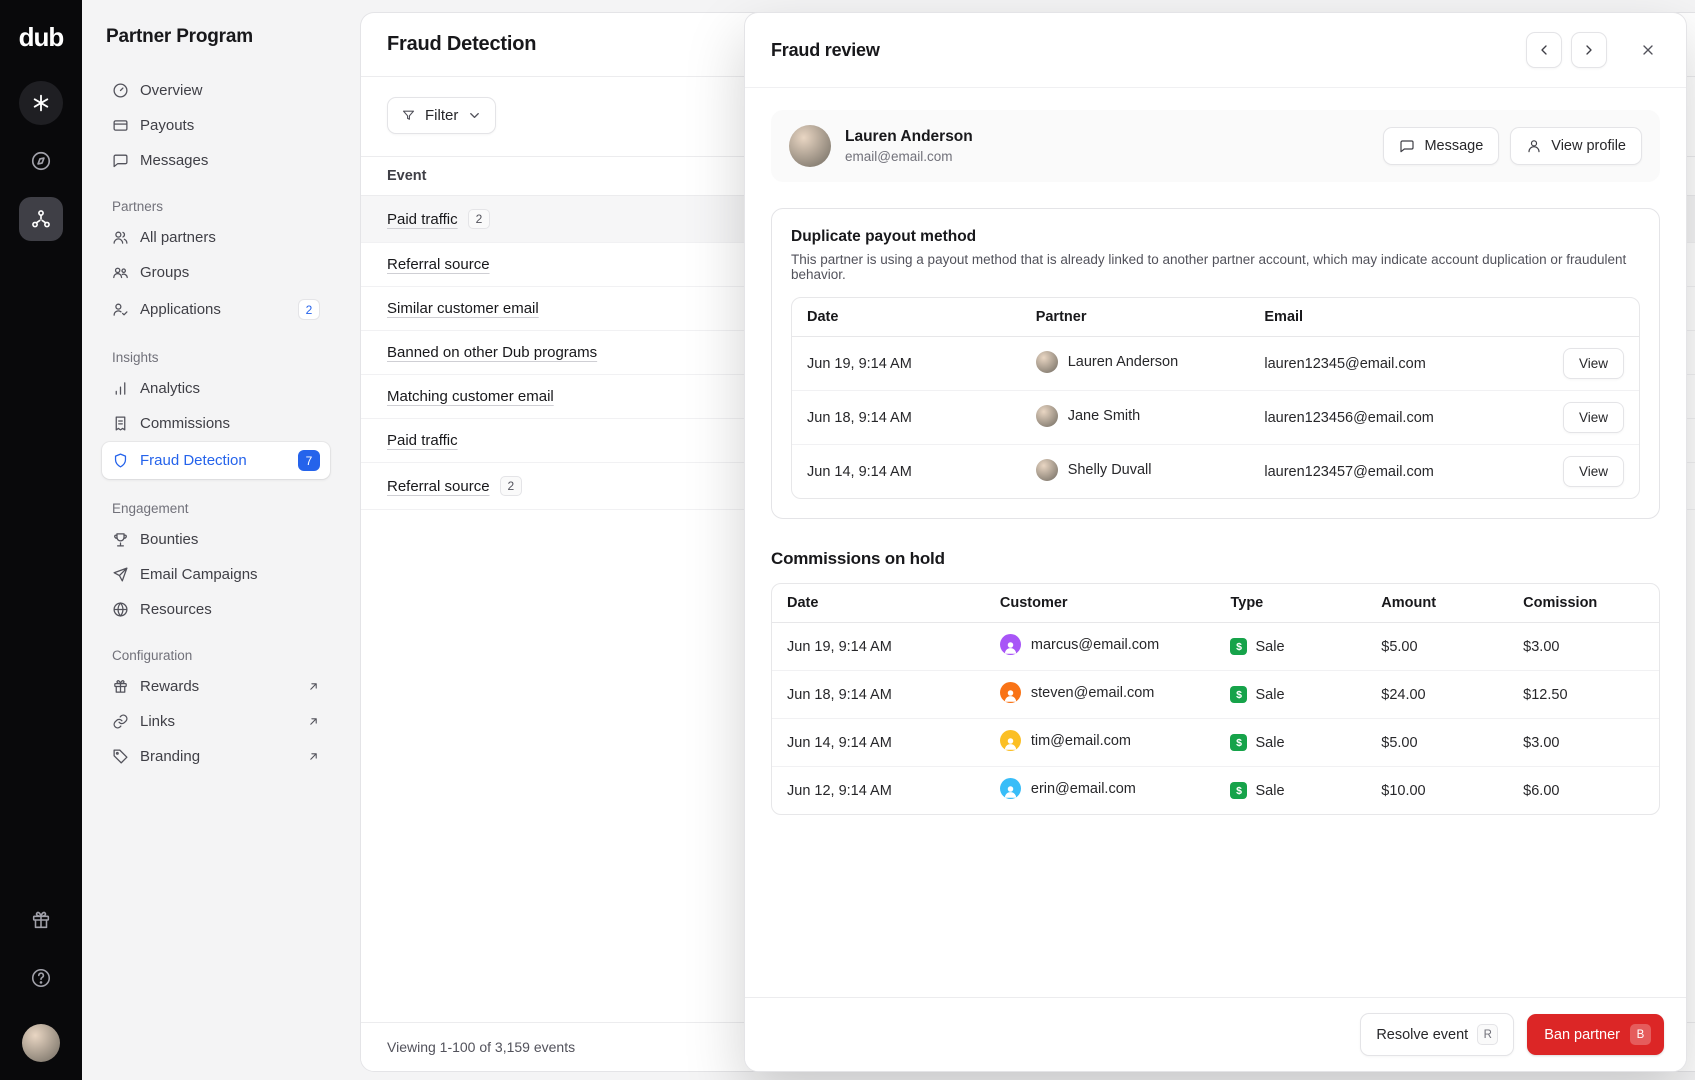 The height and width of the screenshot is (1080, 1695). Describe the element at coordinates (1582, 1034) in the screenshot. I see `ban-partner-label: Ban partner` at that location.